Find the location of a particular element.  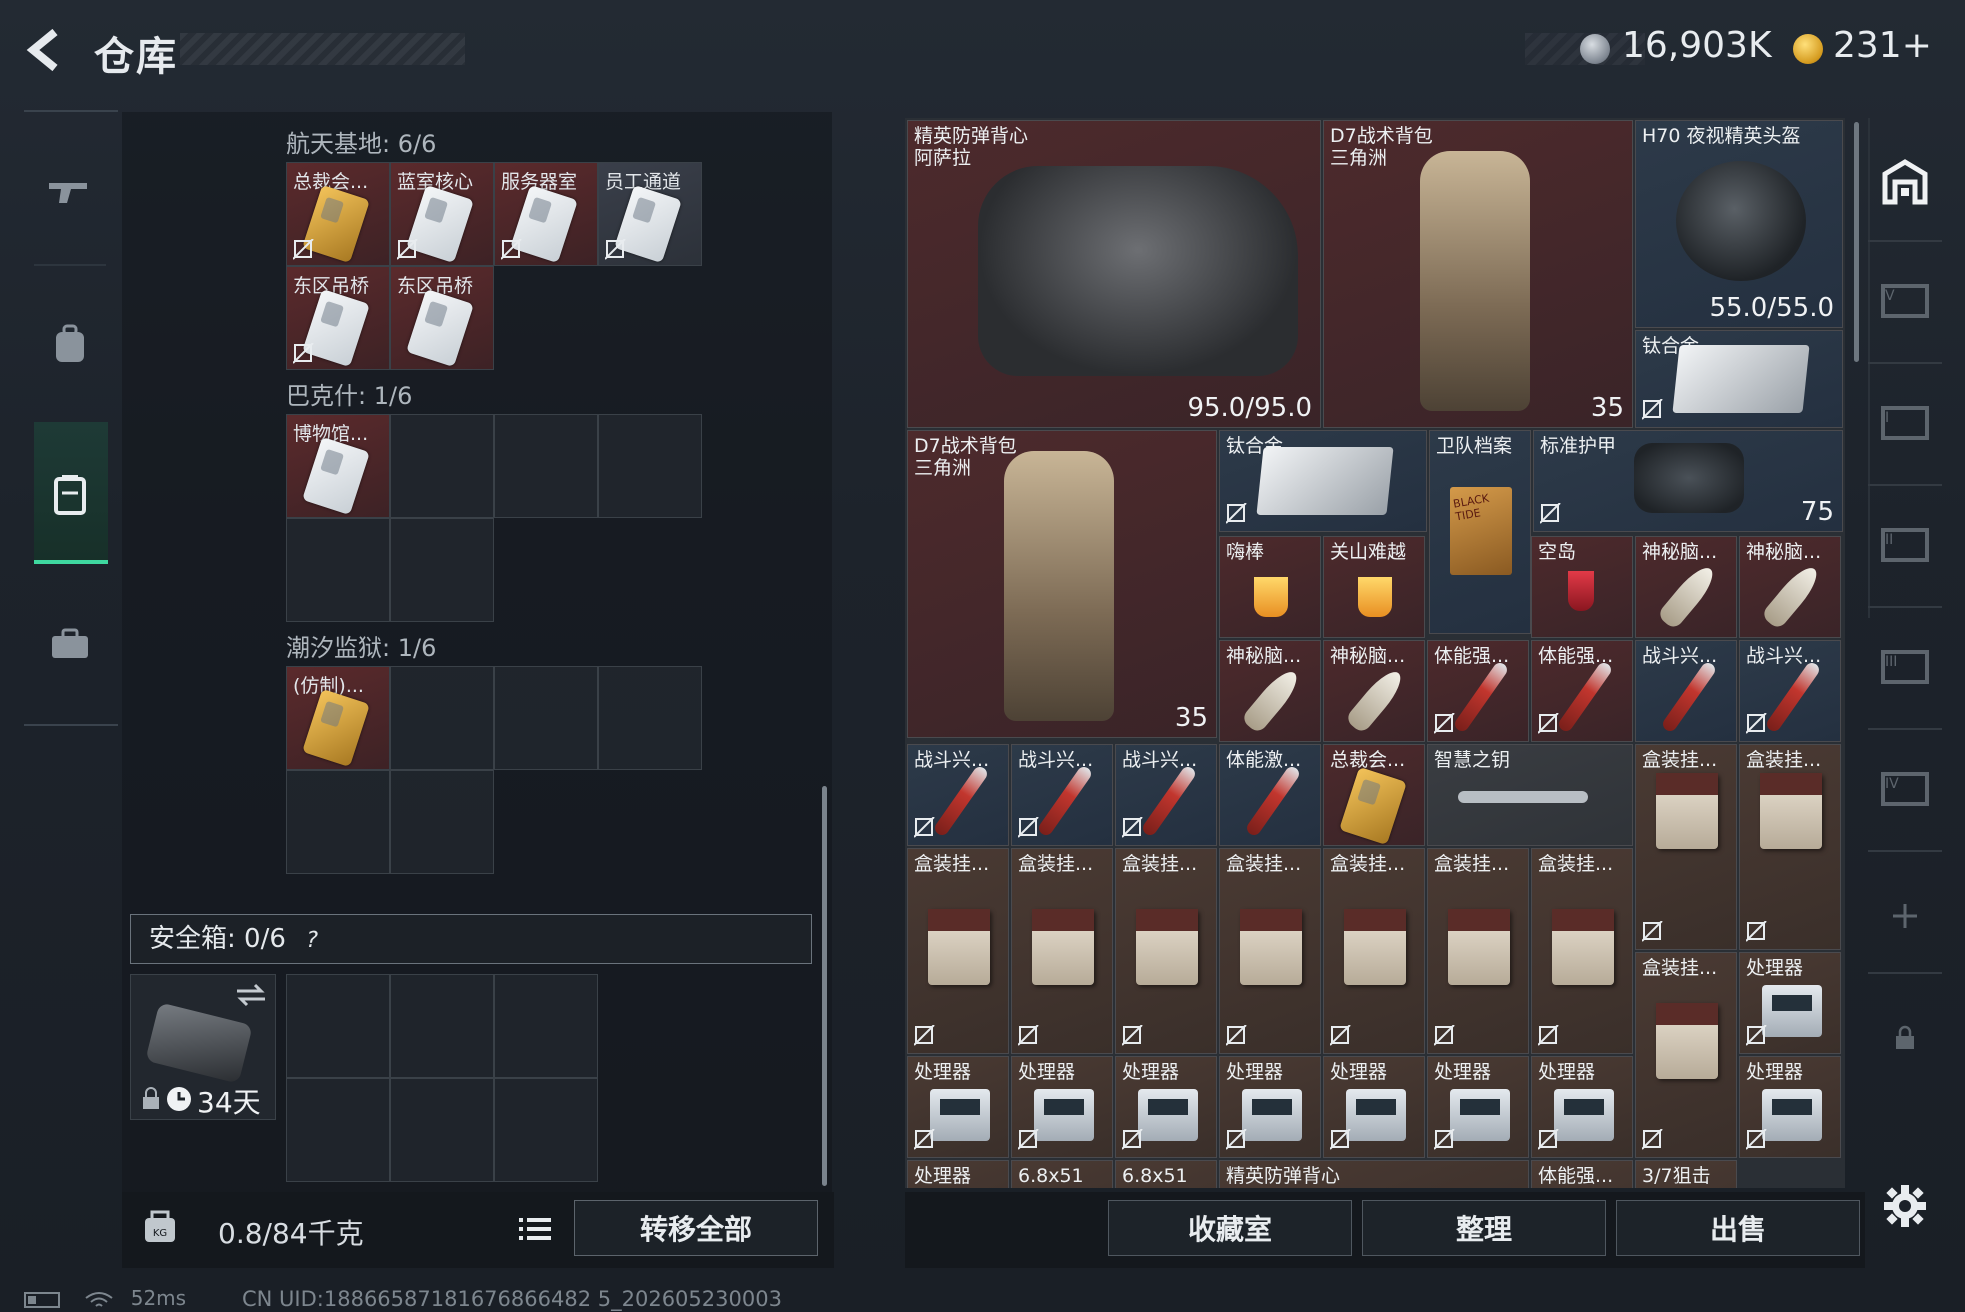

stash-item: 智慧之钥 is located at coordinates (1530, 795).